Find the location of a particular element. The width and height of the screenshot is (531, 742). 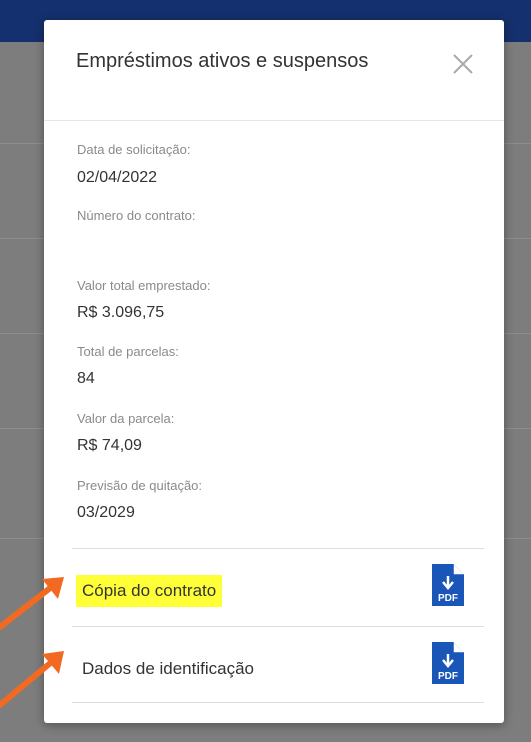

identification-data-download: Dados de identificação PDF is located at coordinates (279, 666).